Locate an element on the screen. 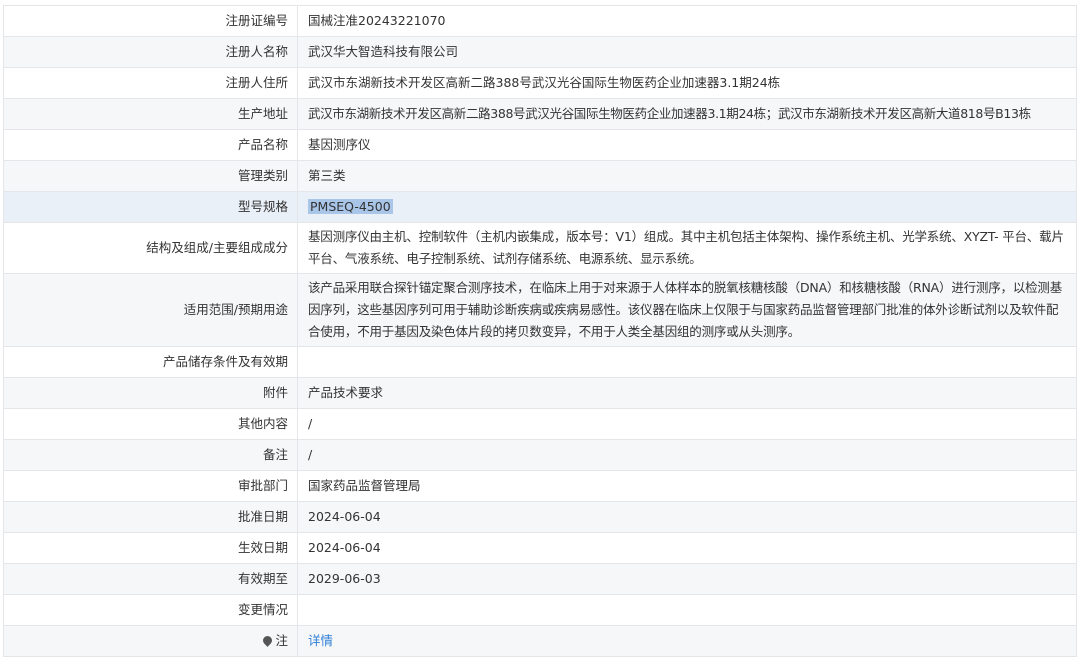  label-registrant-address: 注册人住所 is located at coordinates (150, 83).